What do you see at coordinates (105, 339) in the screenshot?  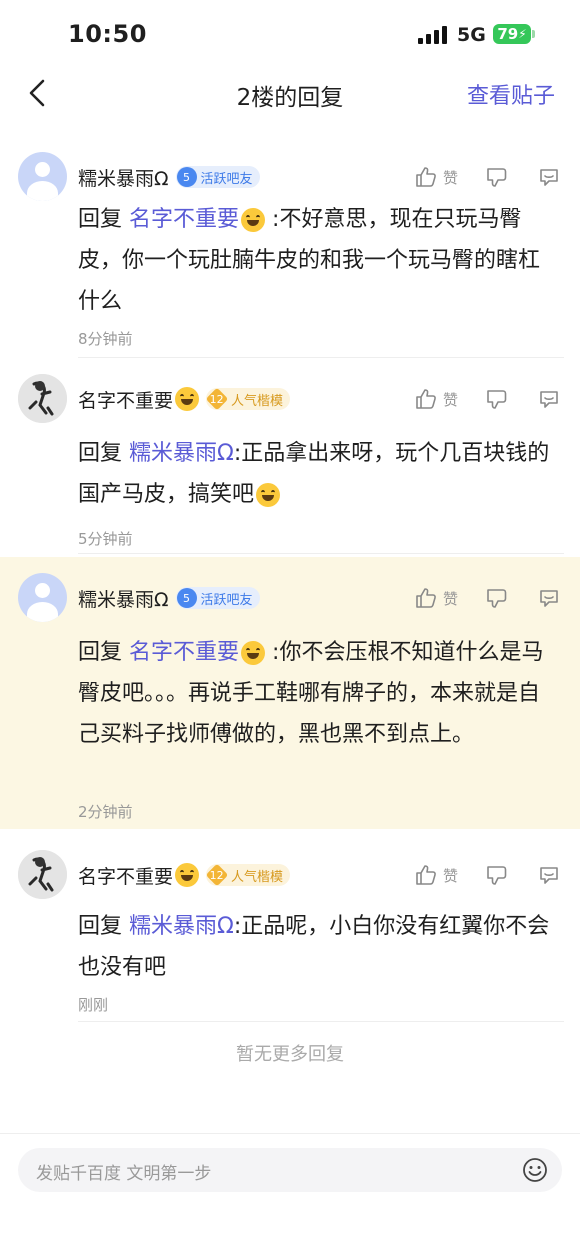 I see `reply-time: 8分钟前` at bounding box center [105, 339].